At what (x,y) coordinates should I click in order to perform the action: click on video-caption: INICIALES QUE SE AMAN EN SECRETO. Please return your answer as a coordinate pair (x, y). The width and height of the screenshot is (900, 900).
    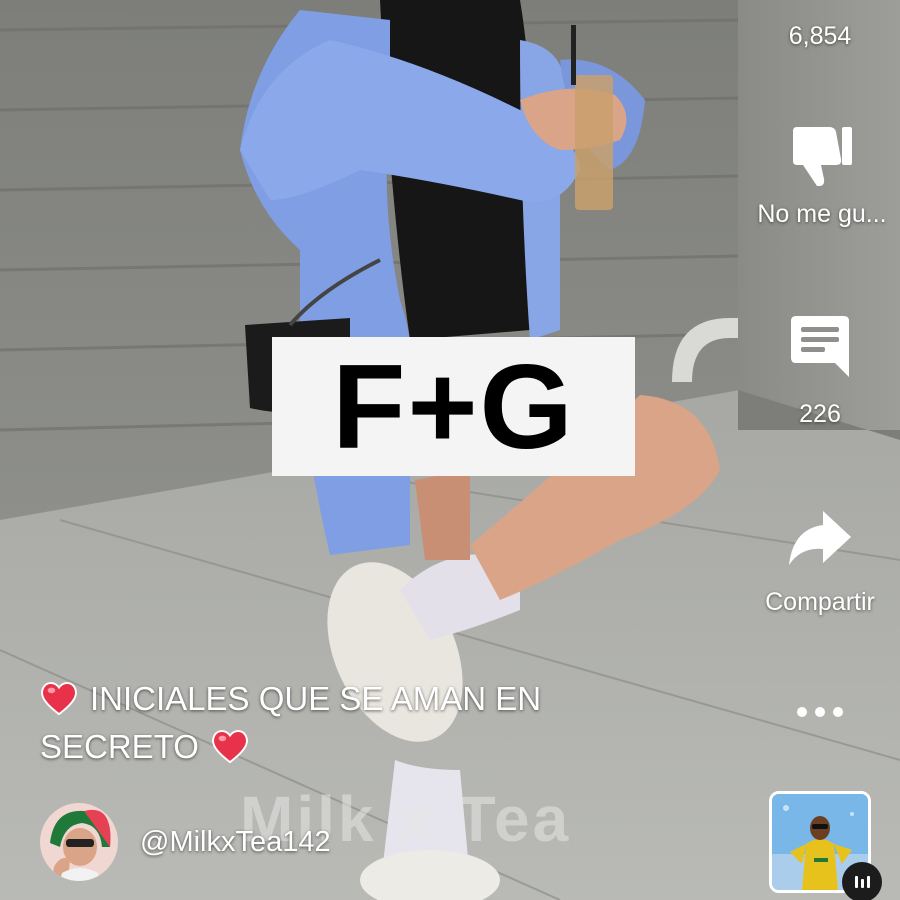
    Looking at the image, I should click on (340, 723).